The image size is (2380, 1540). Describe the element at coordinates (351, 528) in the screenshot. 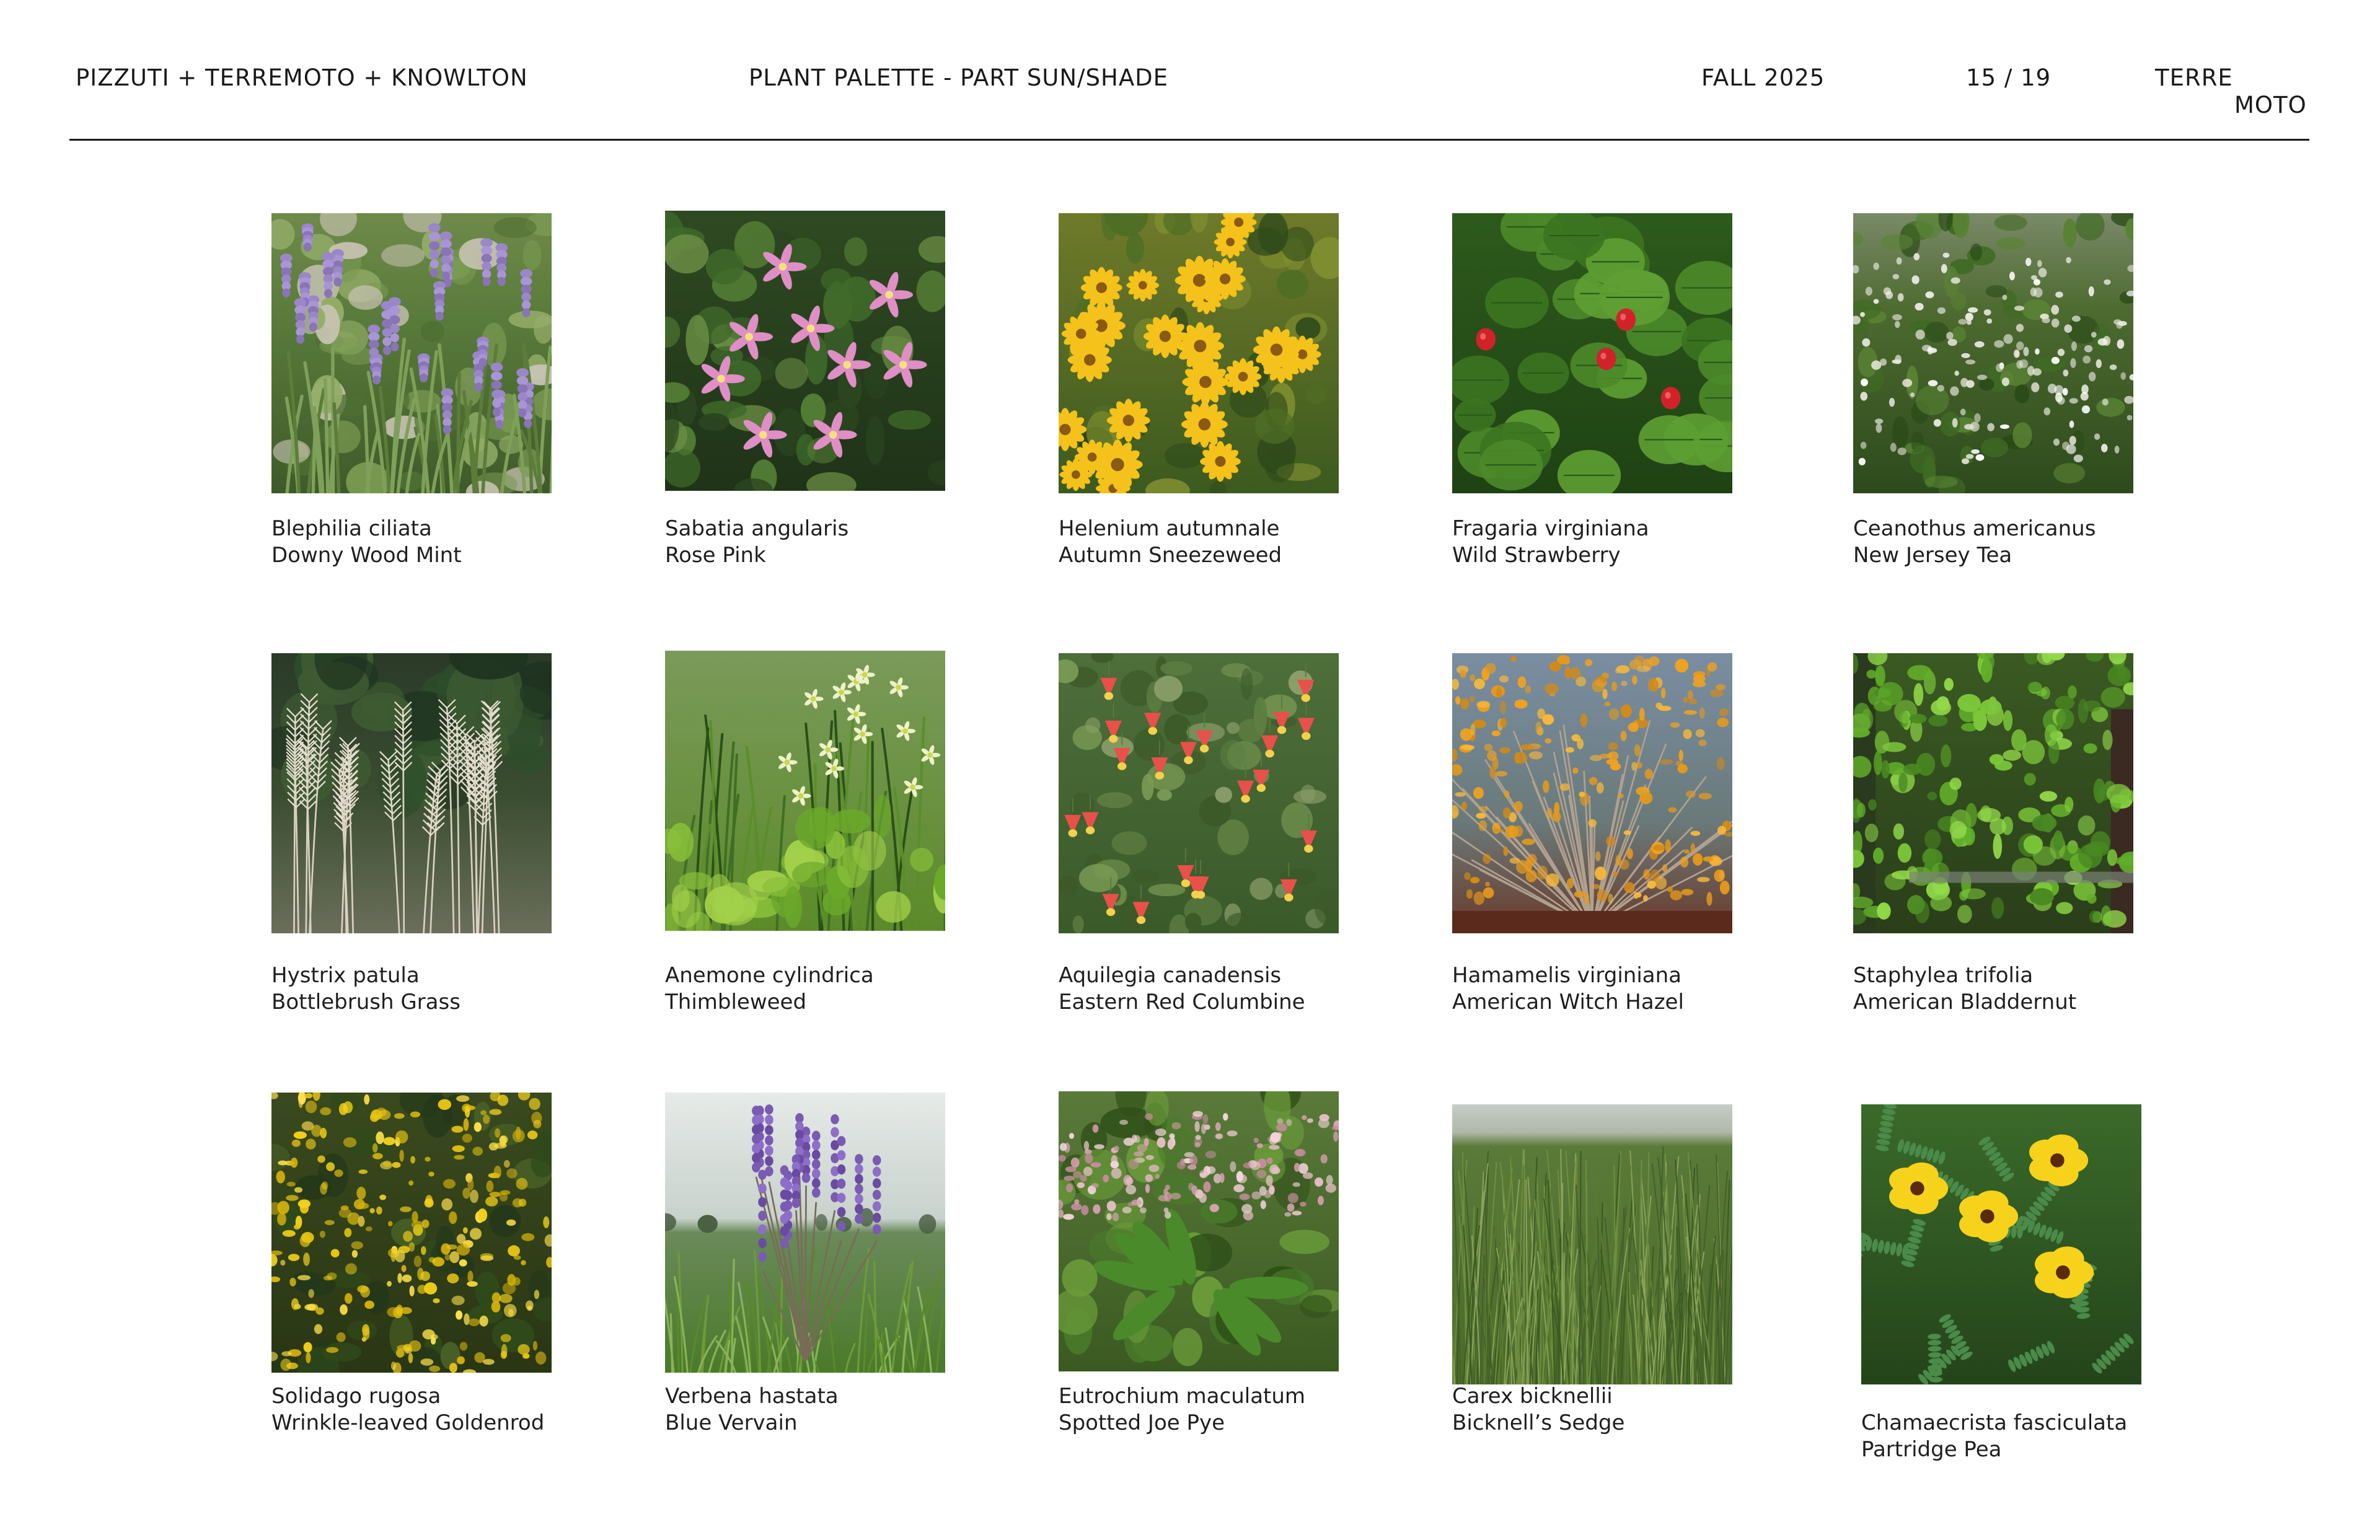

I see `plant-latin-name: Blephilia ciliata` at that location.